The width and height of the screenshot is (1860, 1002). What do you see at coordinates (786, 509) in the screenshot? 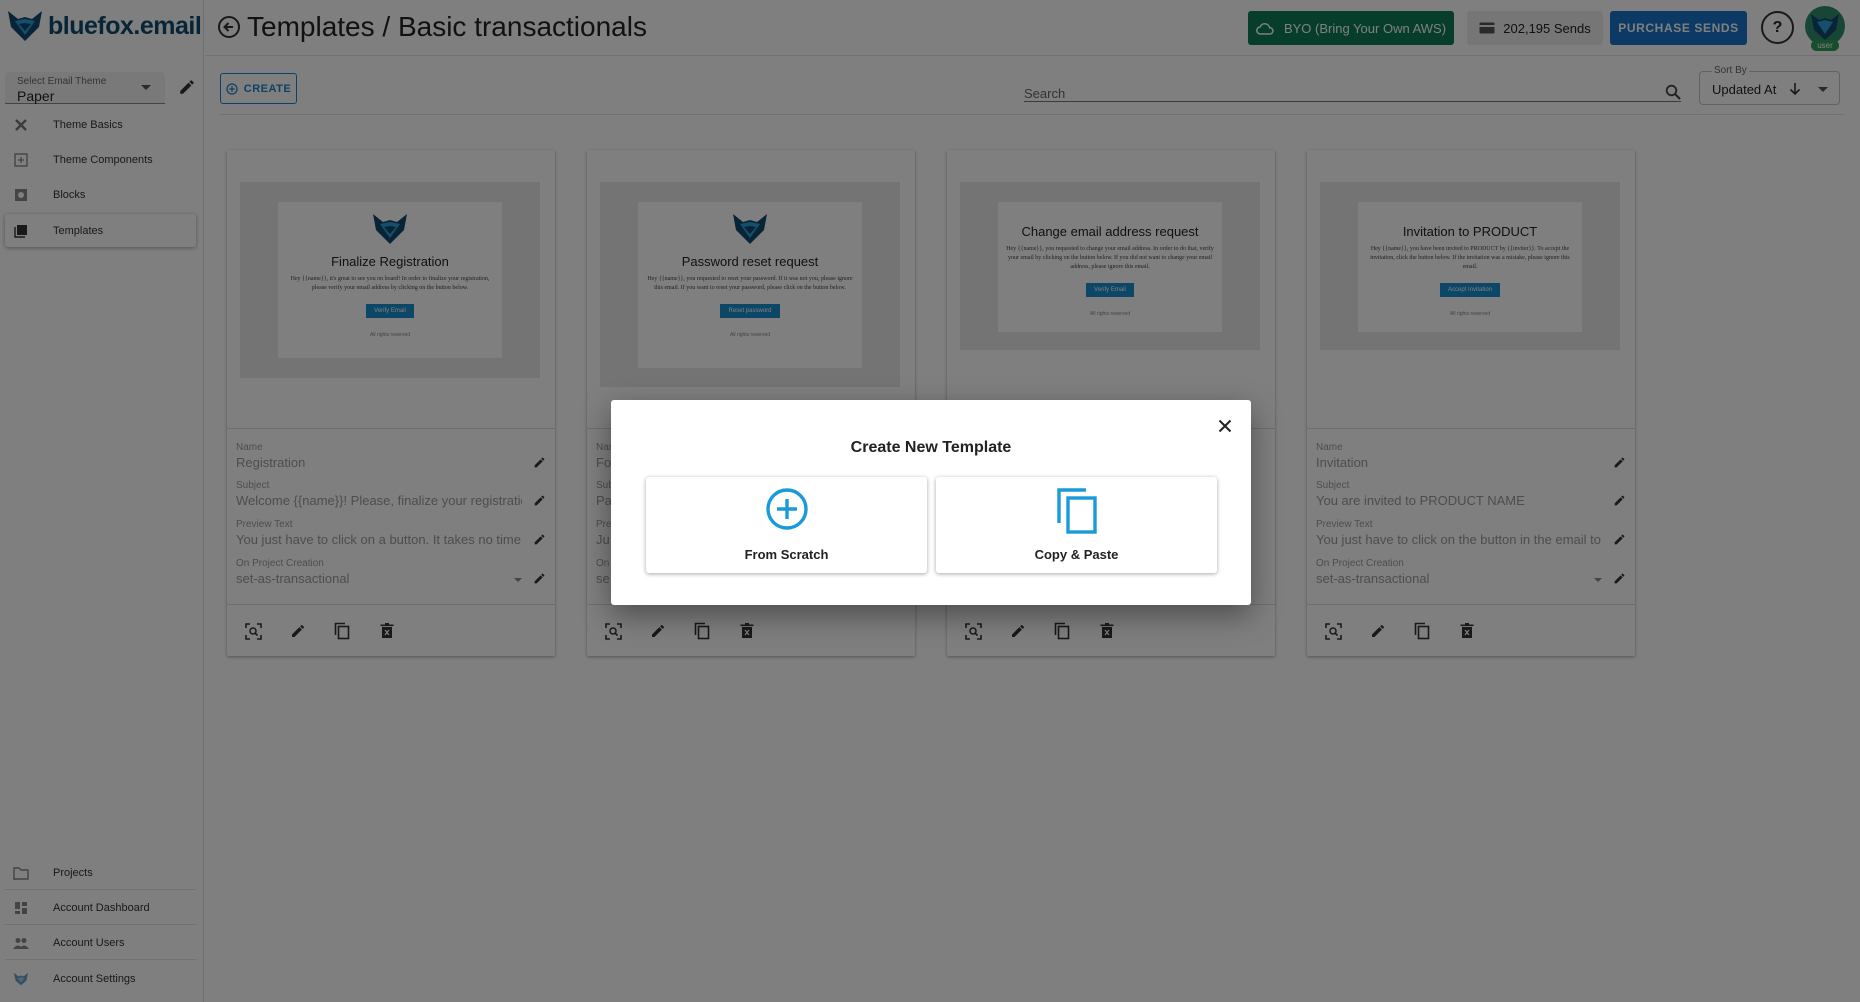
I see `add-circle-icon` at bounding box center [786, 509].